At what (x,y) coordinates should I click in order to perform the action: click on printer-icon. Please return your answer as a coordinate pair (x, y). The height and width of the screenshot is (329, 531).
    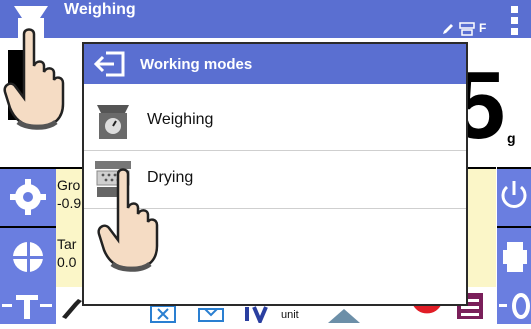
    Looking at the image, I should click on (515, 257).